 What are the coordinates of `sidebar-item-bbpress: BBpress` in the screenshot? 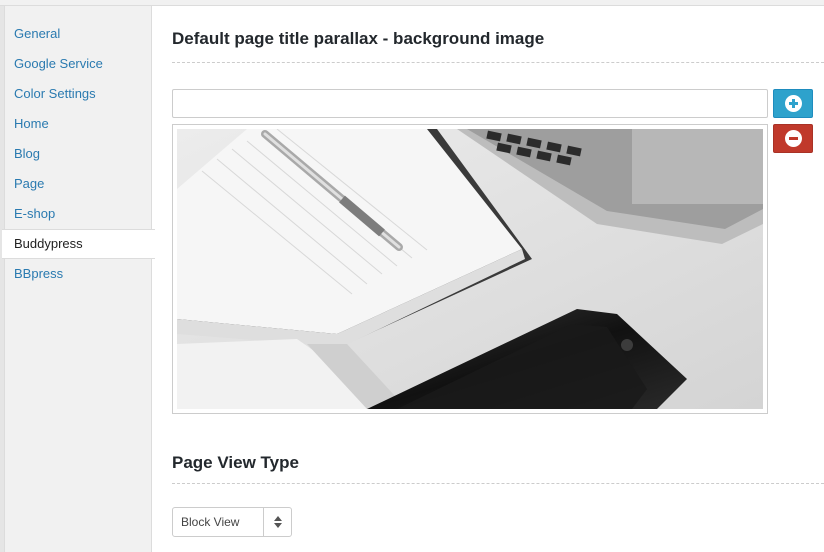 It's located at (76, 274).